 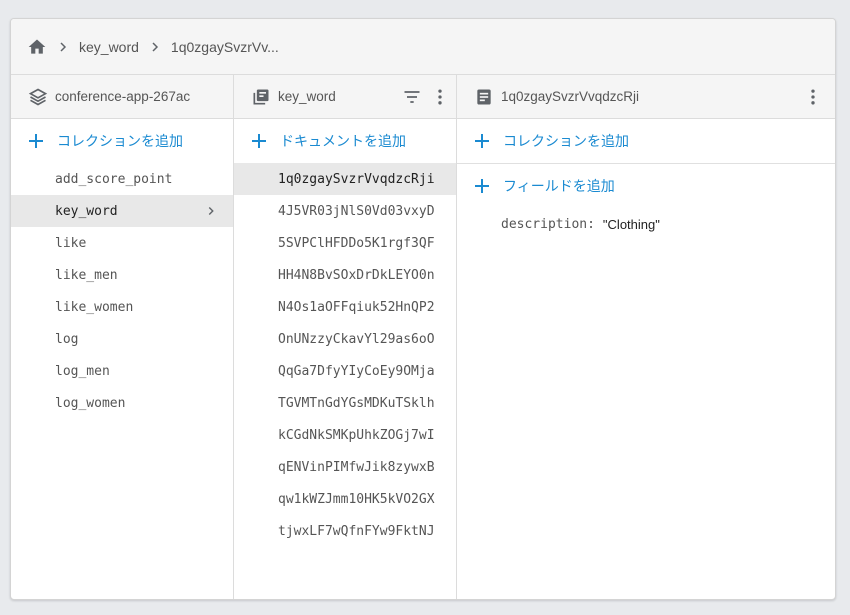 I want to click on collection-item-label: key_word, so click(x=86, y=211).